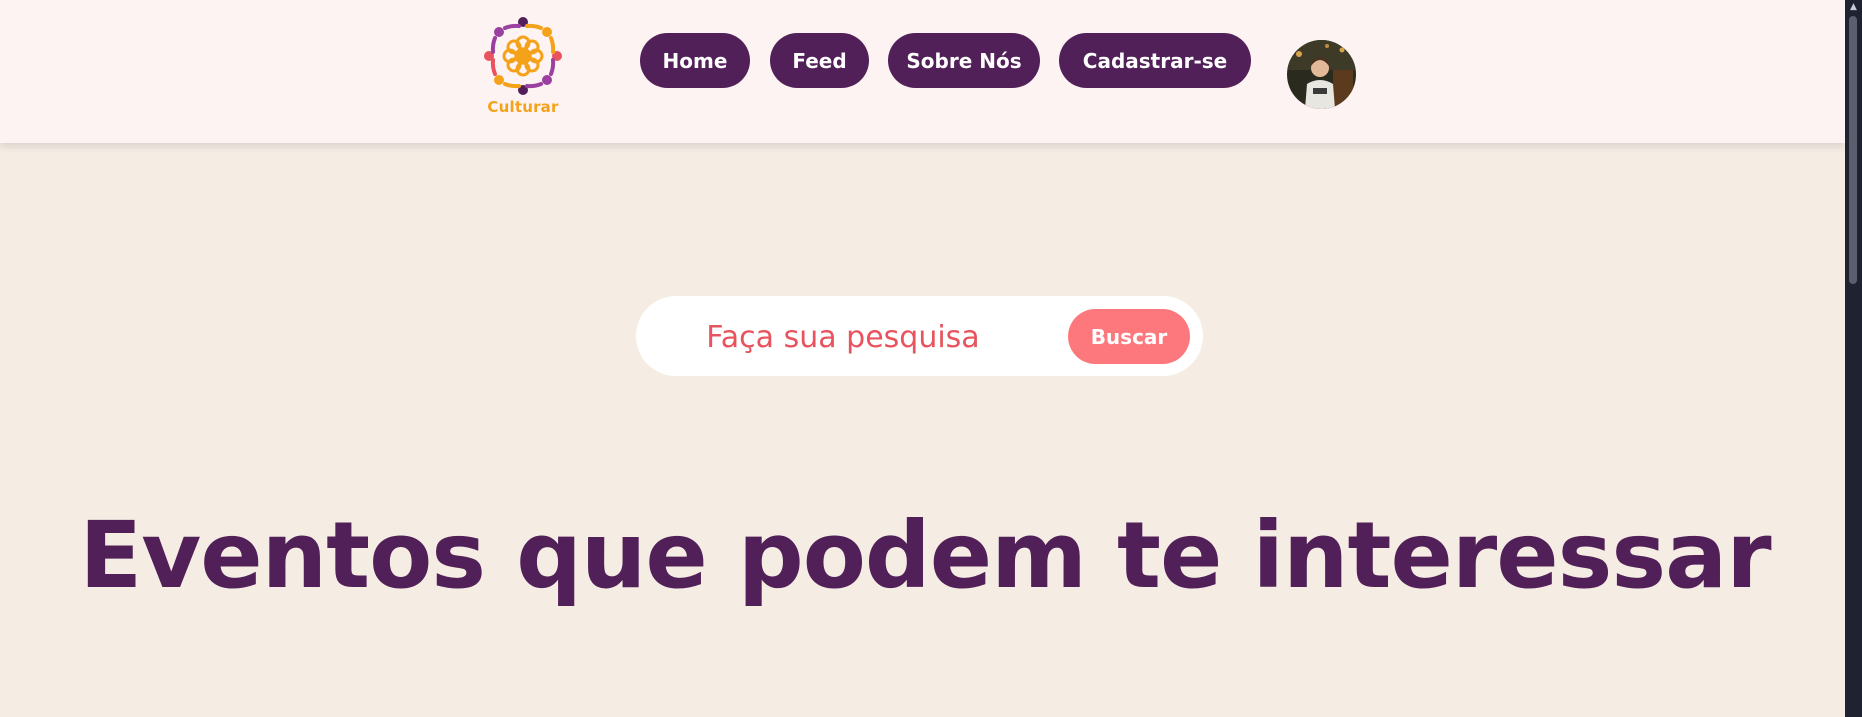  I want to click on search-button: Buscar, so click(1129, 336).